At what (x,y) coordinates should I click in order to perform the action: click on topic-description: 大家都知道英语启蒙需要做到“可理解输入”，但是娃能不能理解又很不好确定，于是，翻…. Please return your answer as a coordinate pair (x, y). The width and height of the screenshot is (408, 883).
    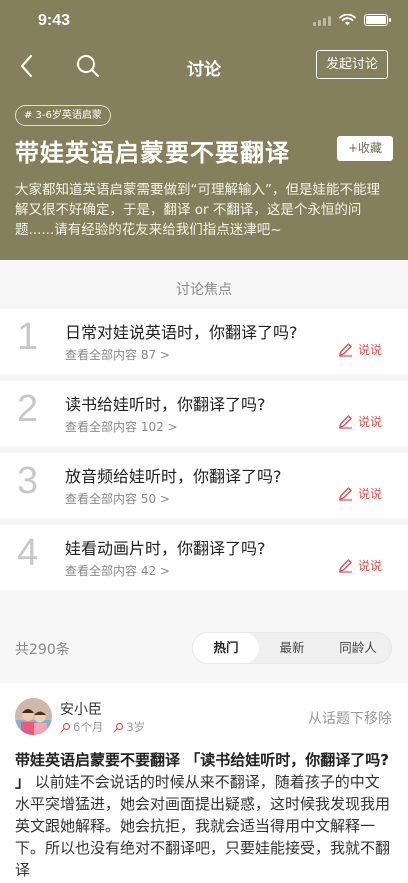
    Looking at the image, I should click on (197, 210).